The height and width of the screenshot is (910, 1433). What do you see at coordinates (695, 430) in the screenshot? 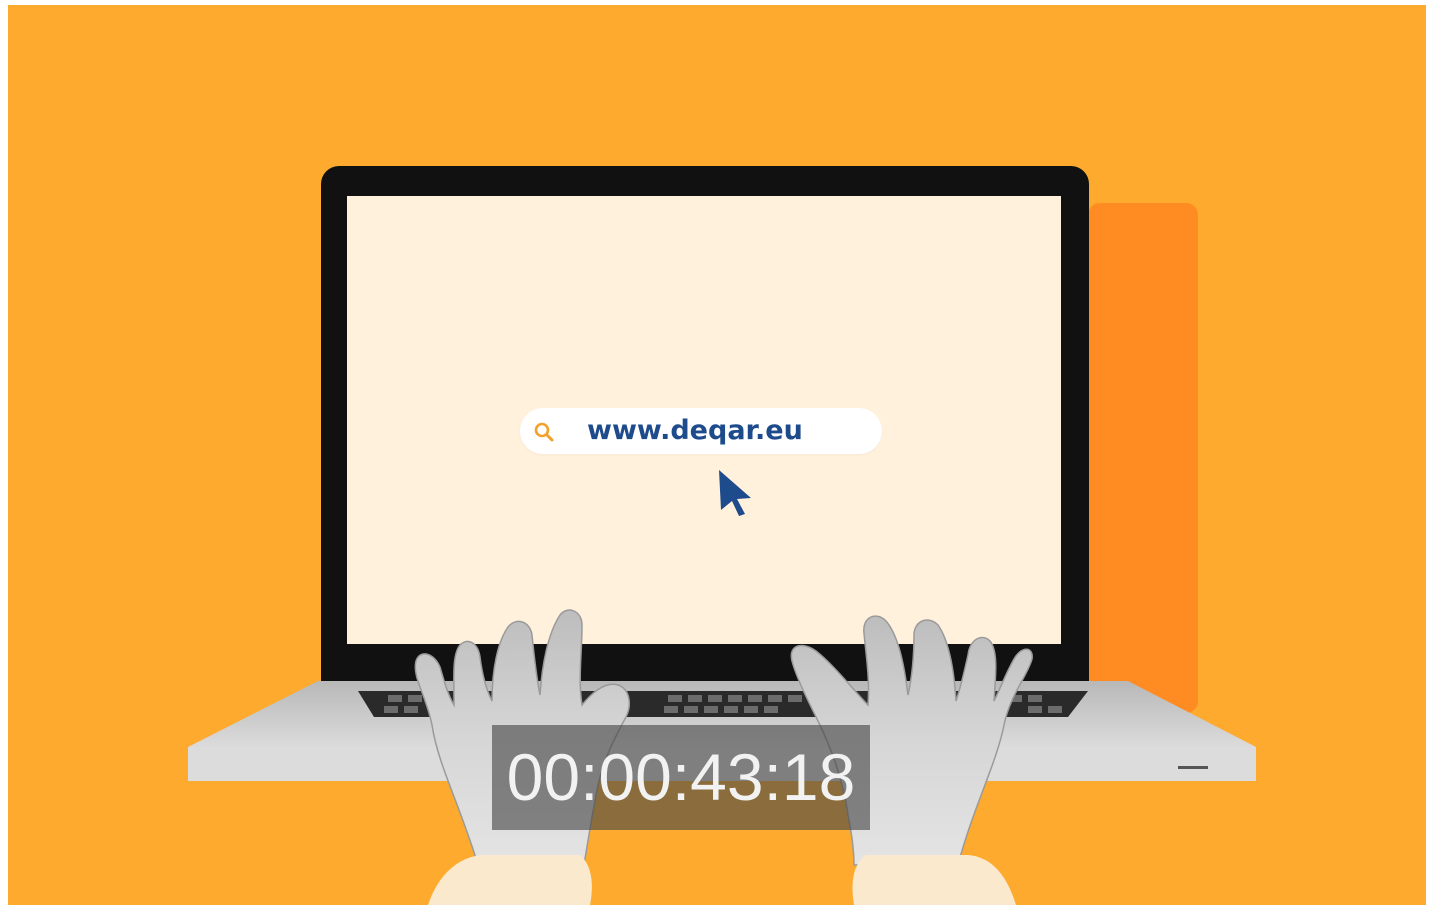
I see `address-text: www.deqar.eu` at bounding box center [695, 430].